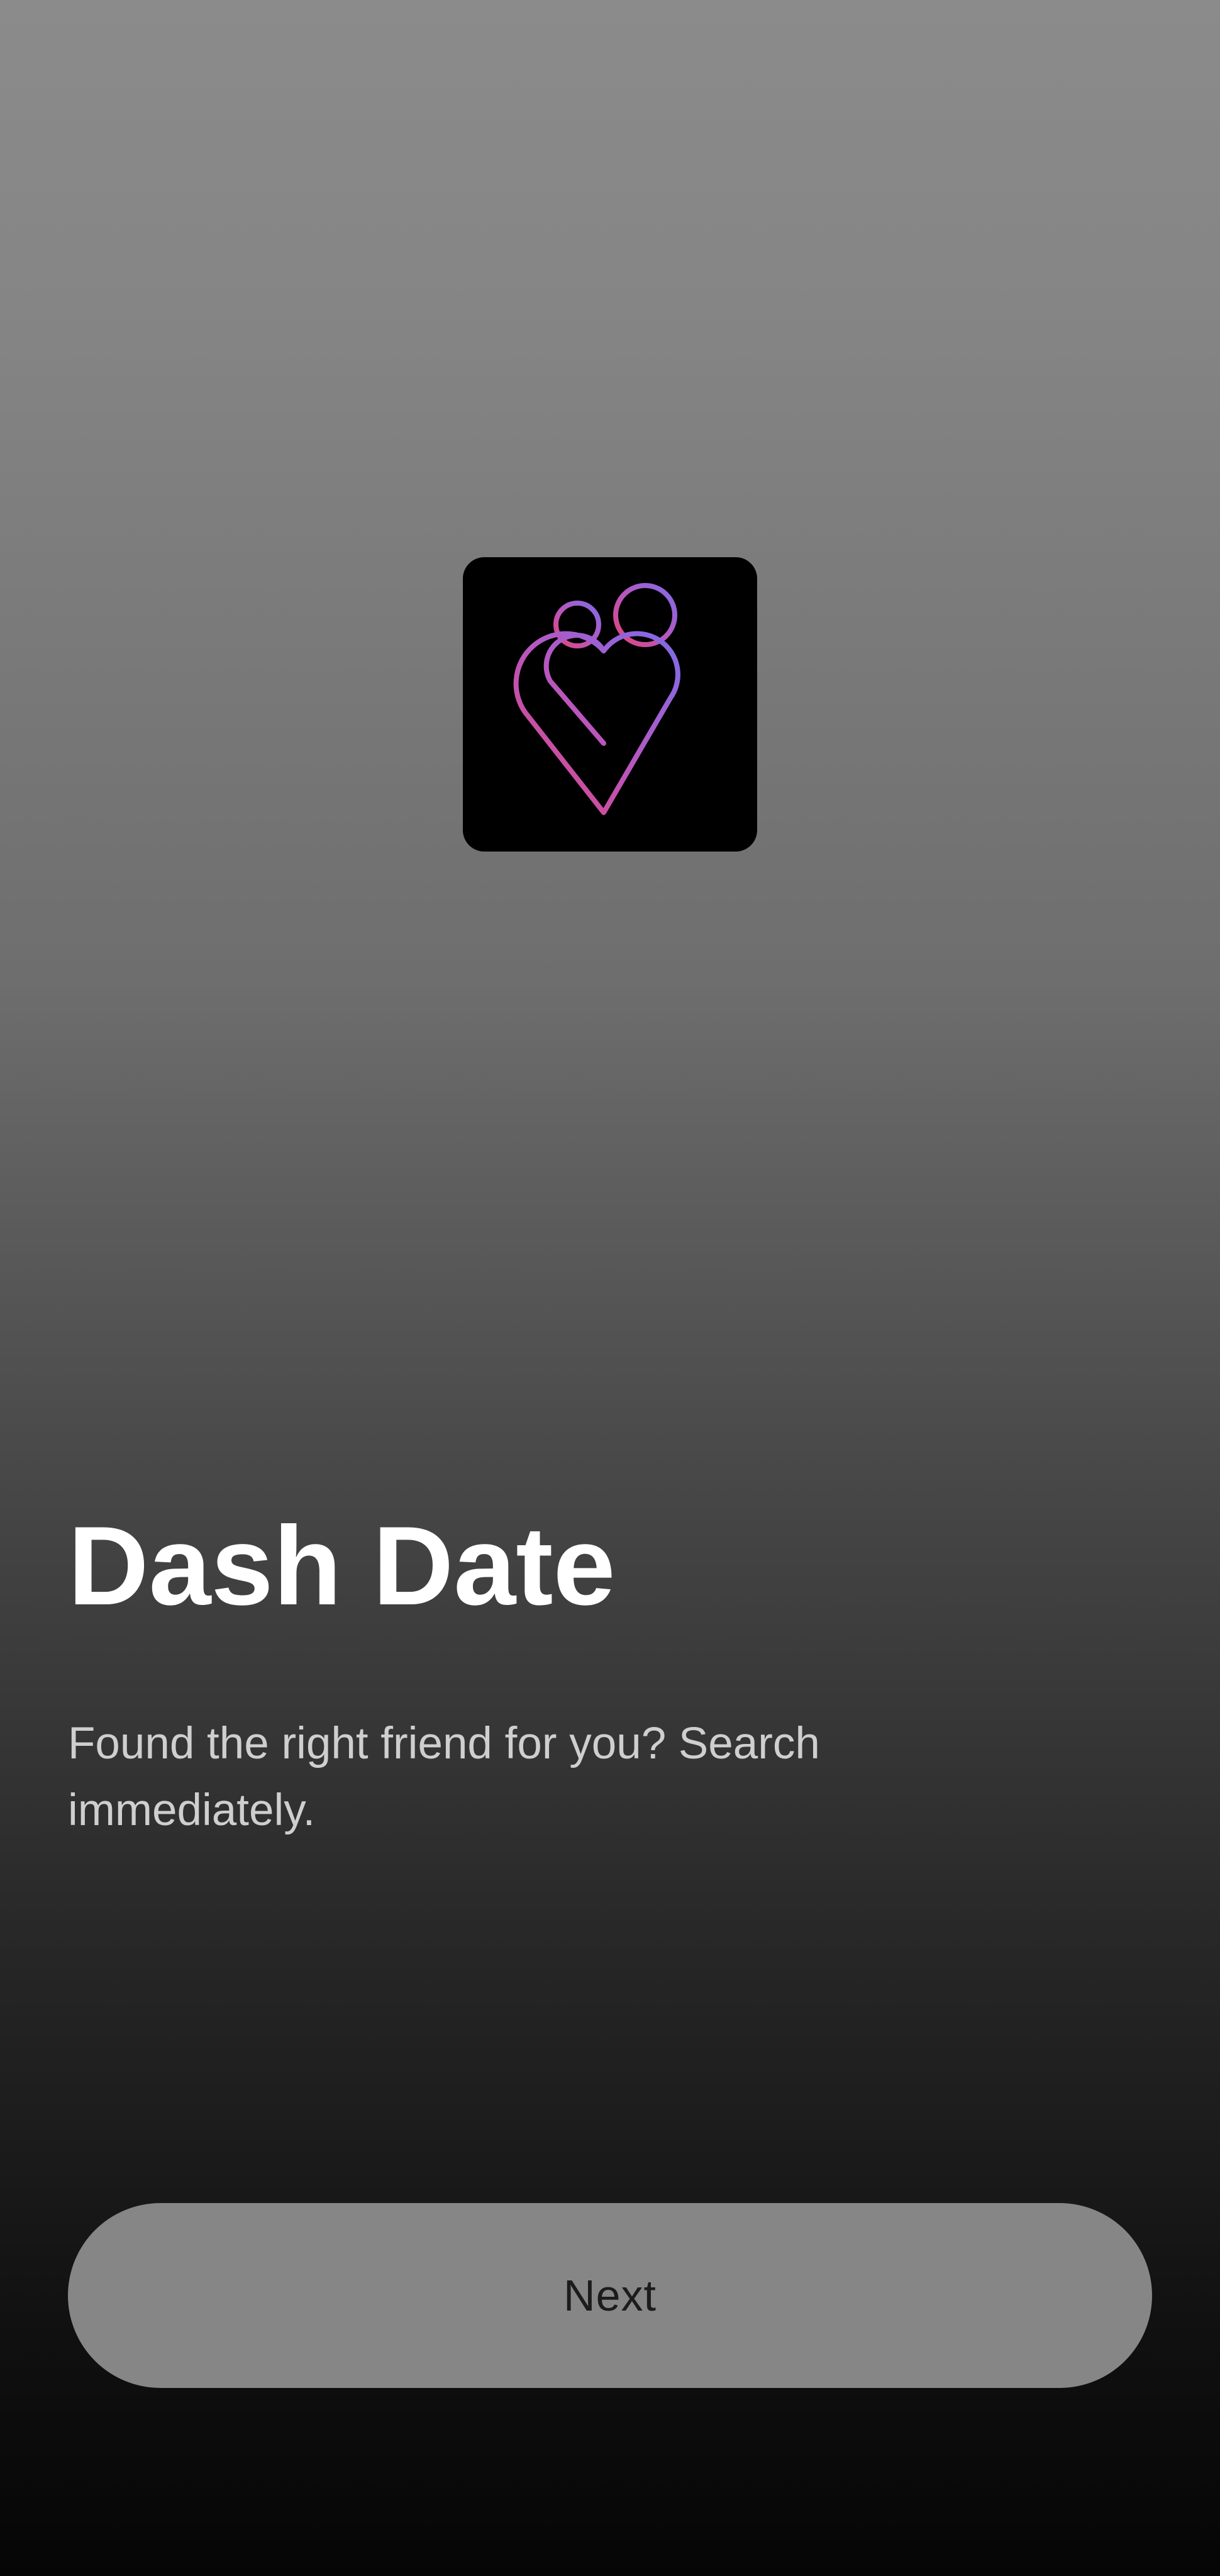 The height and width of the screenshot is (2576, 1220). I want to click on next-button-label: Next, so click(610, 2295).